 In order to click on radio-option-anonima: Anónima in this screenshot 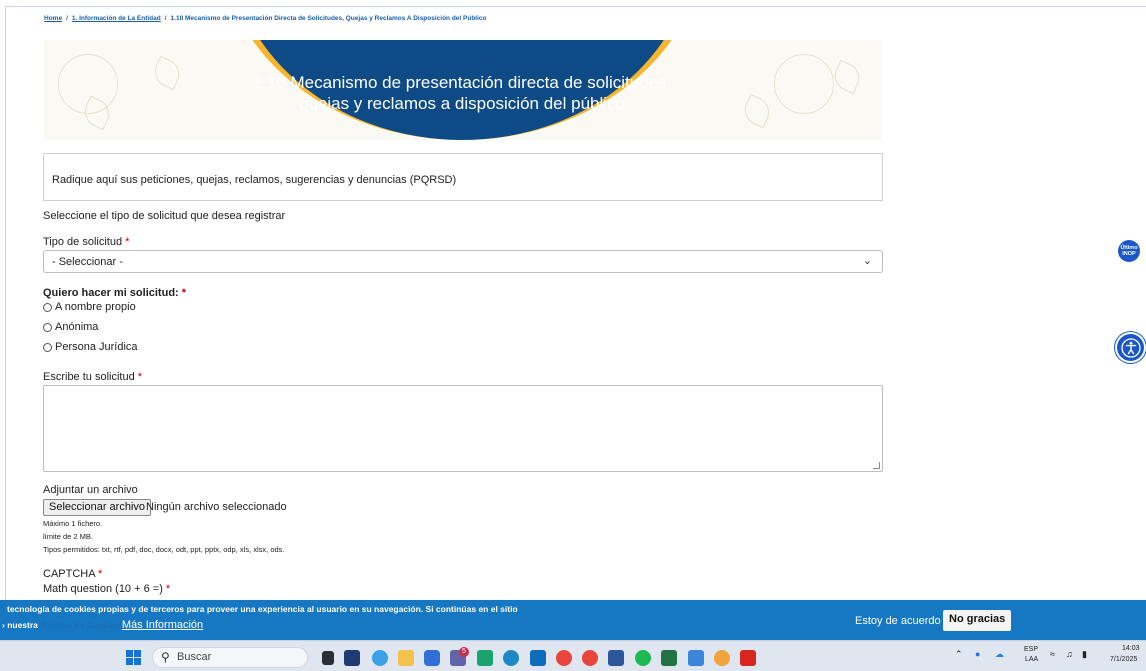, I will do `click(70, 327)`.